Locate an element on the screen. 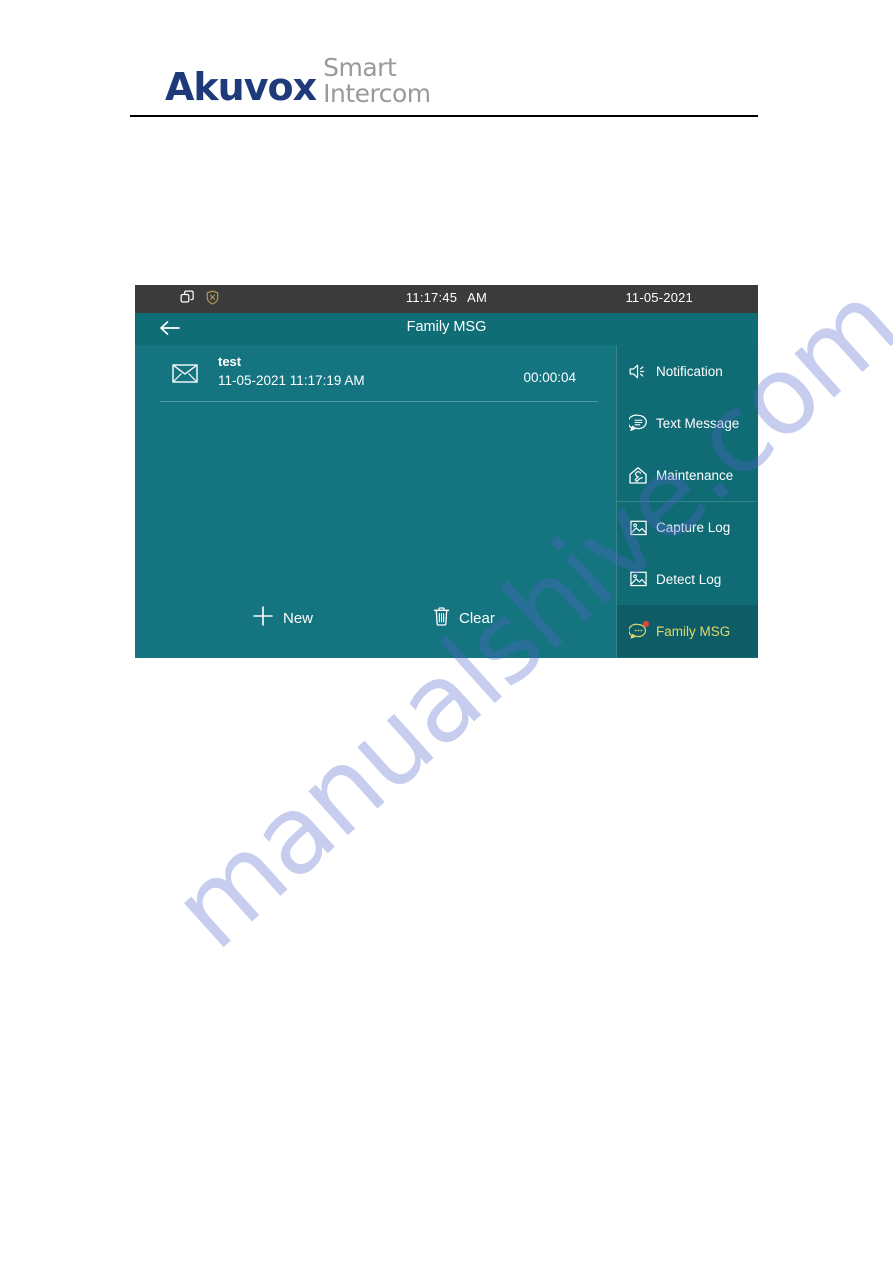  message-list: test 11-05-2021 11:17:19 AM 00:00:04 is located at coordinates (375, 373).